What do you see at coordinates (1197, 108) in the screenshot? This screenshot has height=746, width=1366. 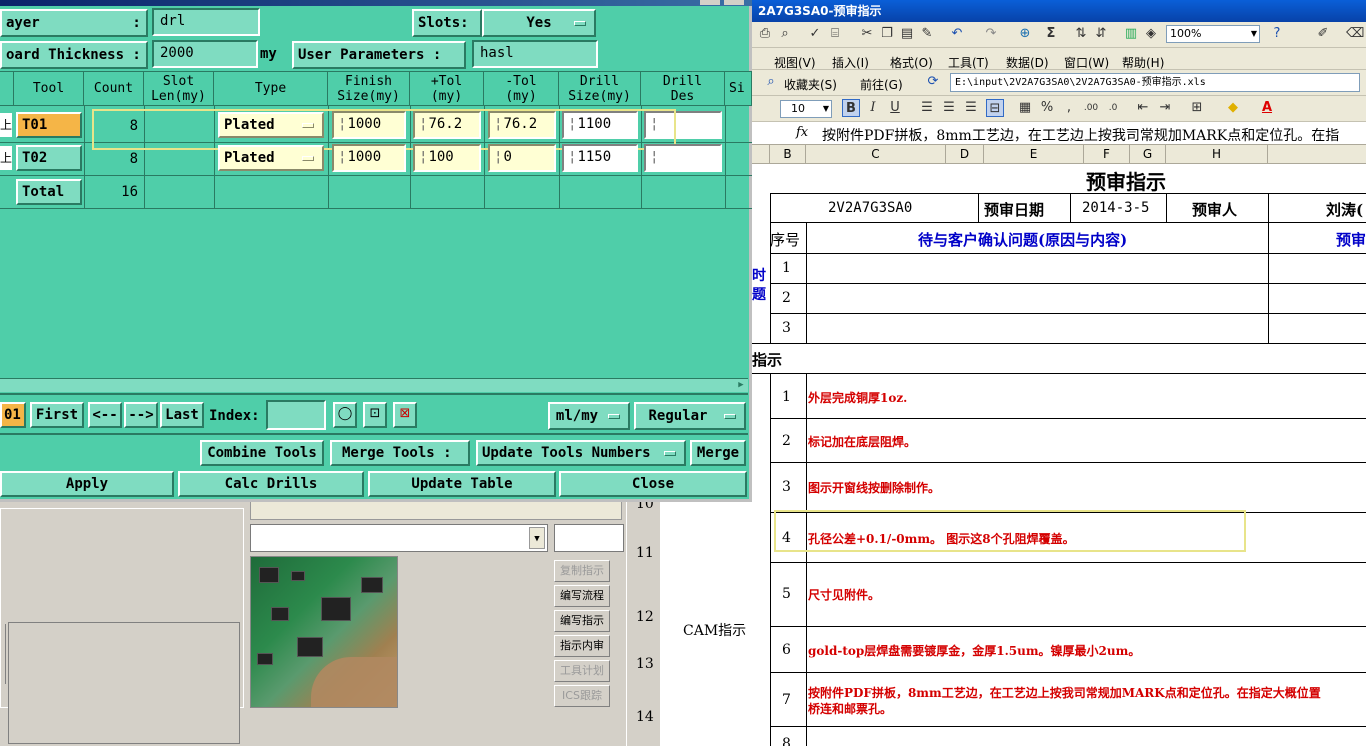 I see `borders-icon: ⊞` at bounding box center [1197, 108].